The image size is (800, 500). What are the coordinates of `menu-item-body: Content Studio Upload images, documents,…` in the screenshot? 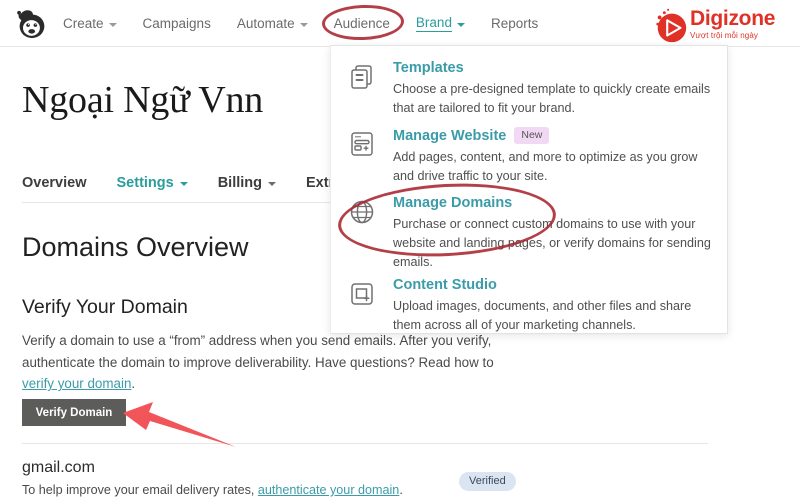 It's located at (555, 306).